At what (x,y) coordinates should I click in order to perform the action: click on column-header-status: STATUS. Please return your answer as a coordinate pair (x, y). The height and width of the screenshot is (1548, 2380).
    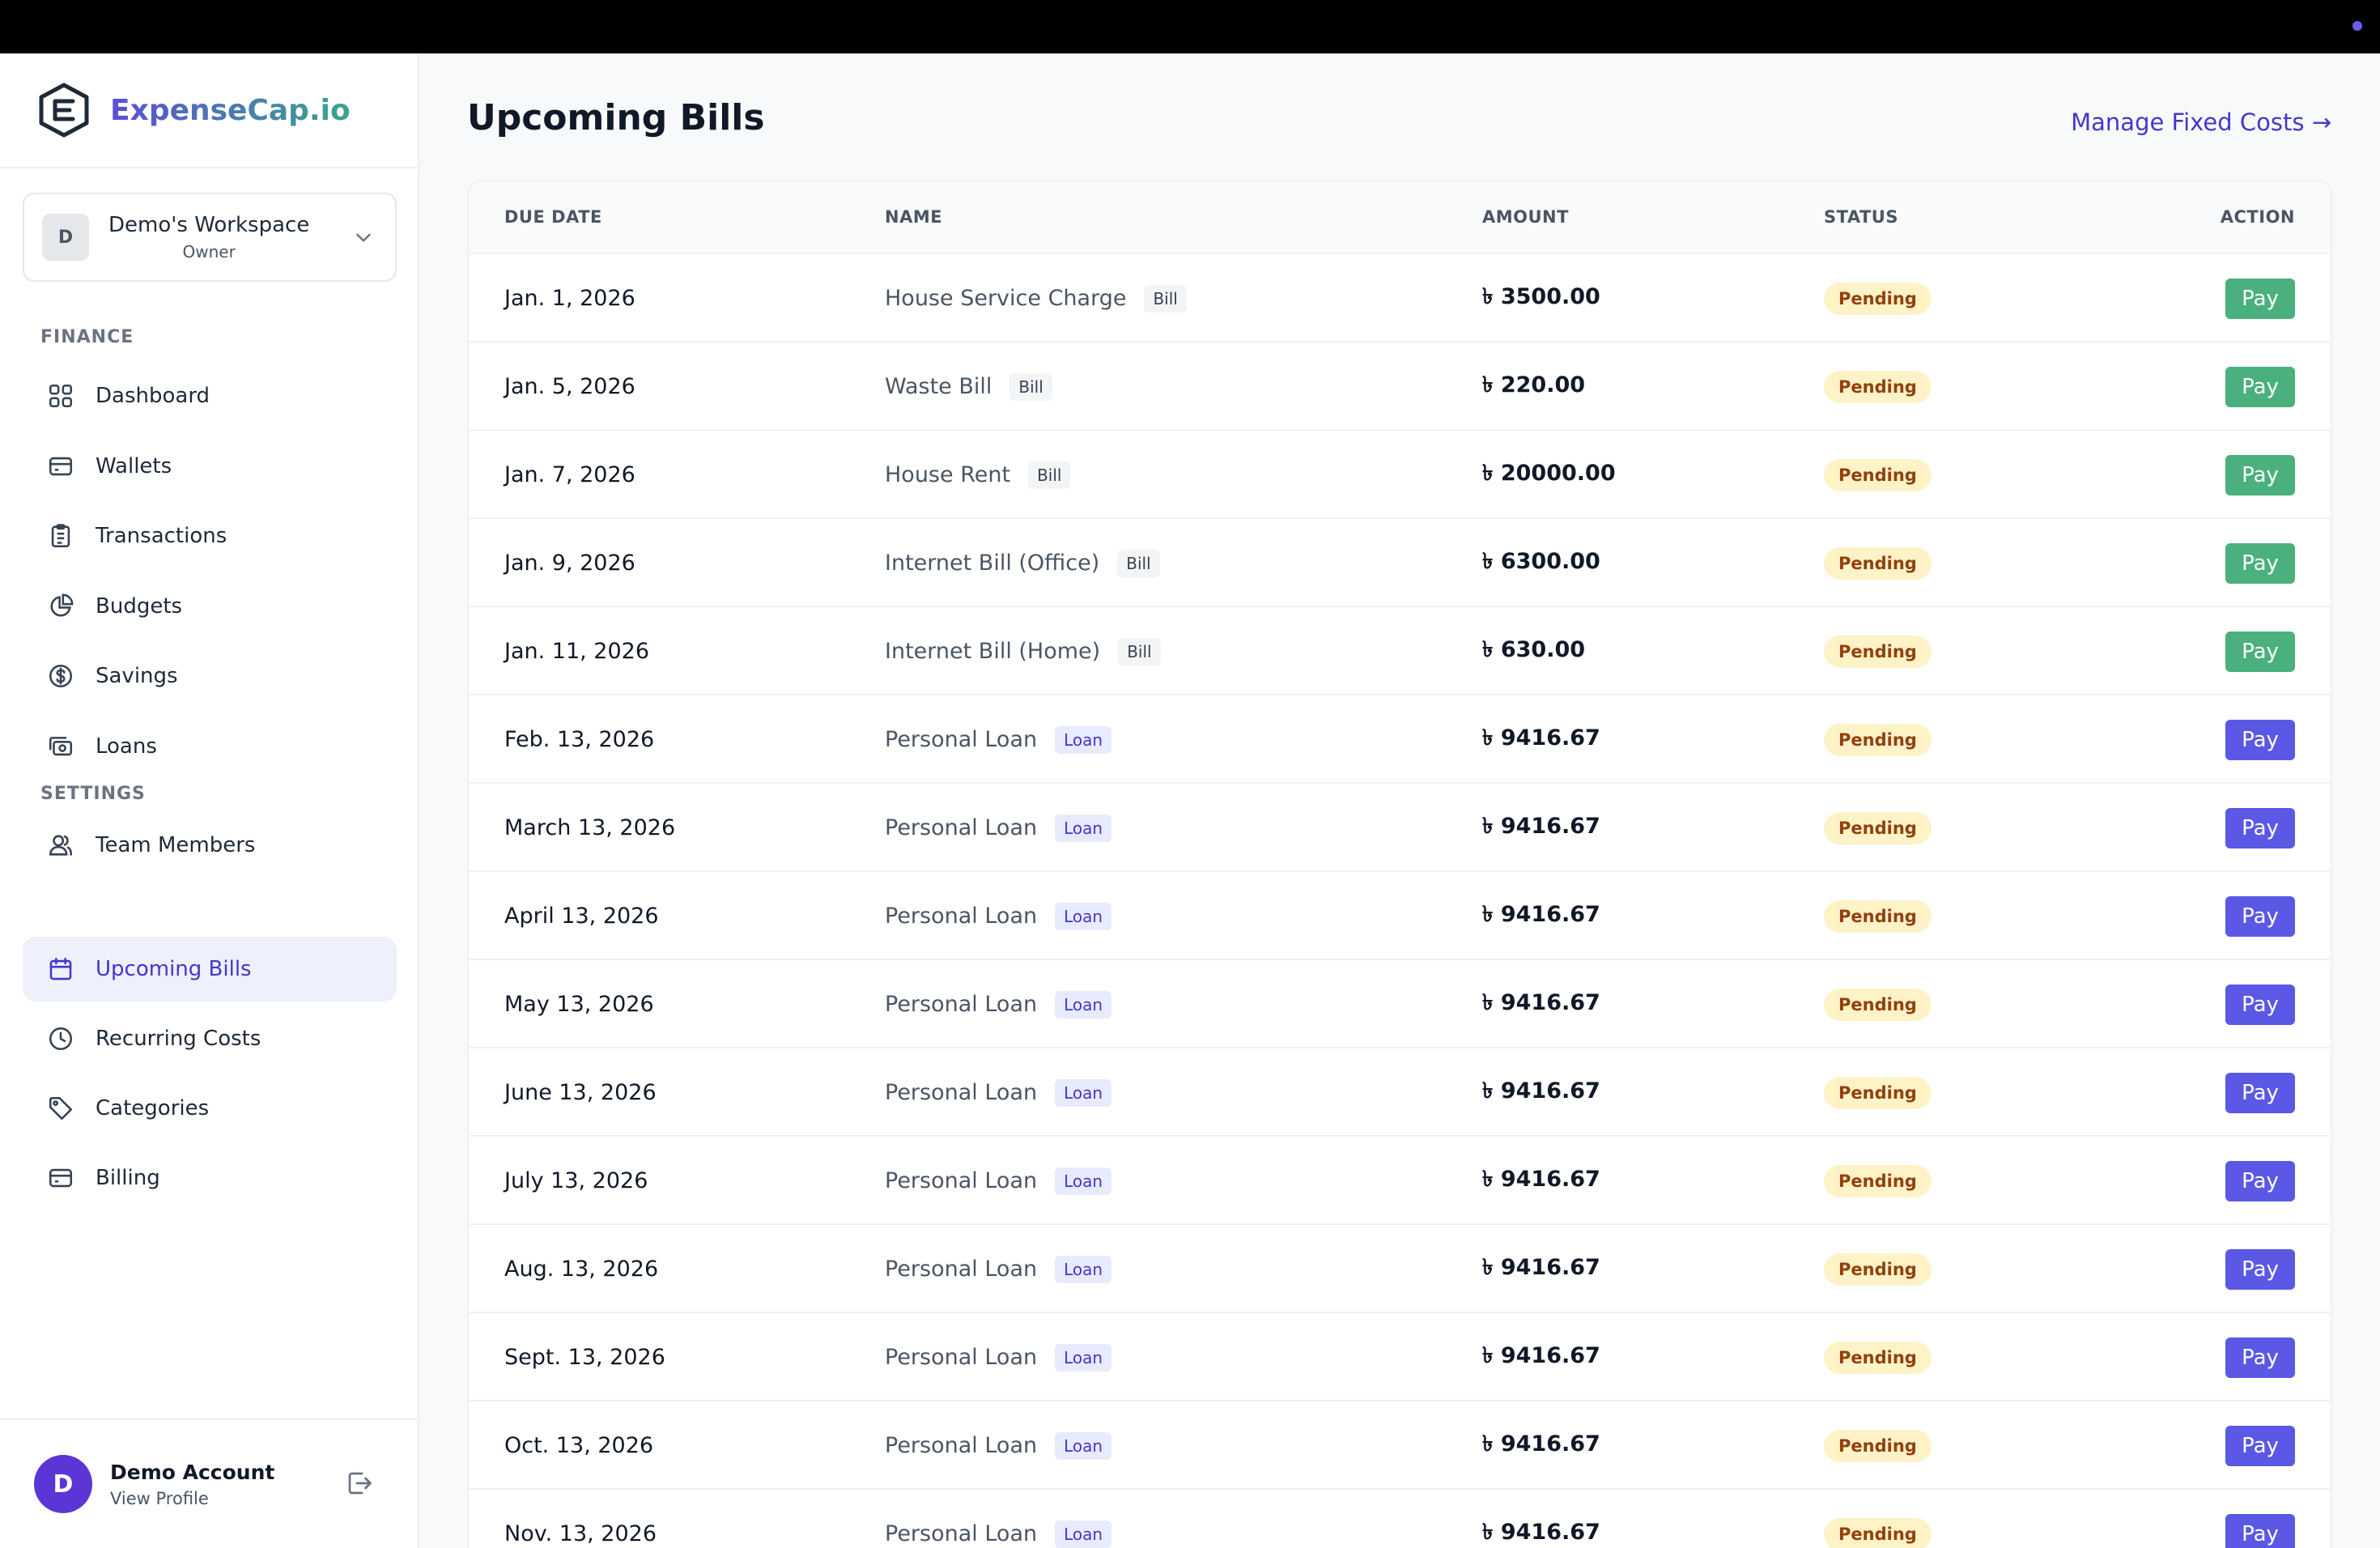
    Looking at the image, I should click on (1861, 217).